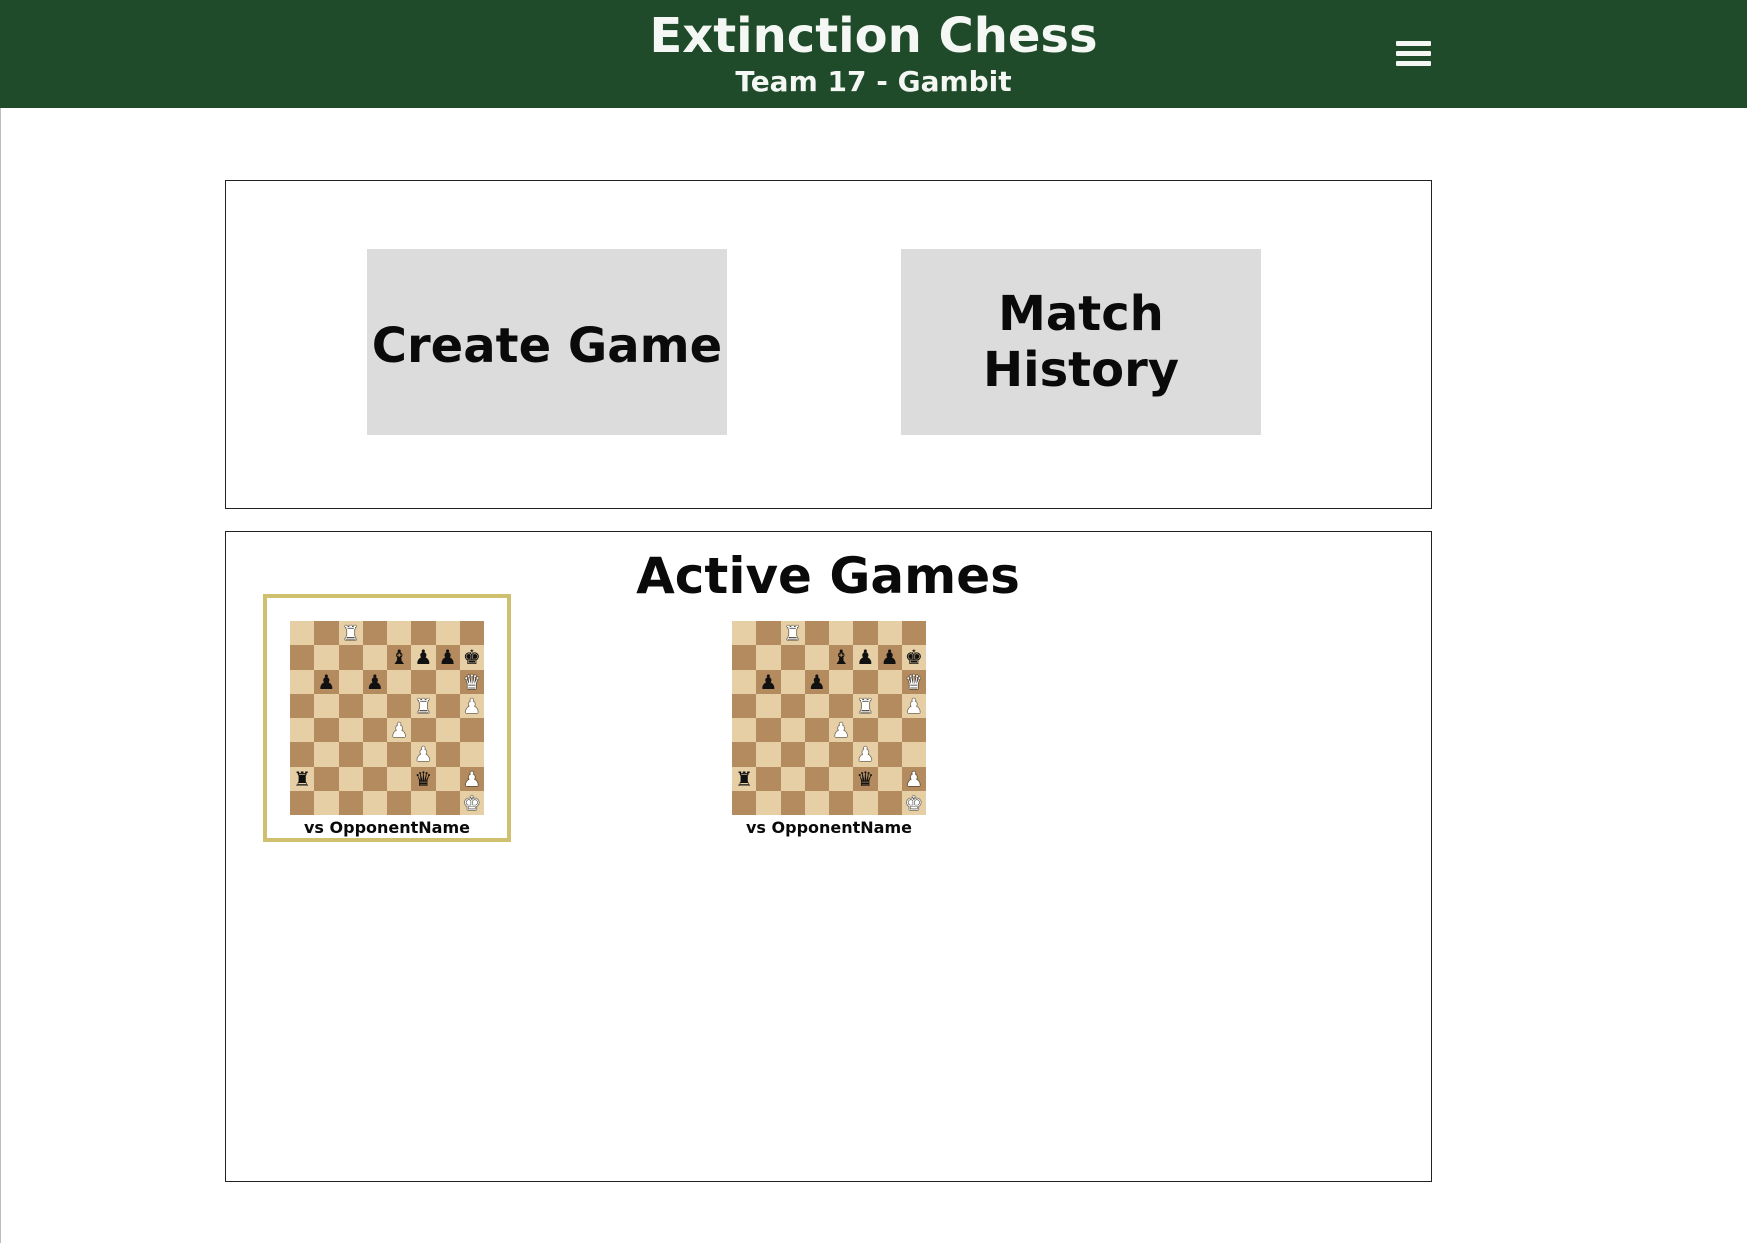  I want to click on hamburger-menu-icon, so click(1414, 53).